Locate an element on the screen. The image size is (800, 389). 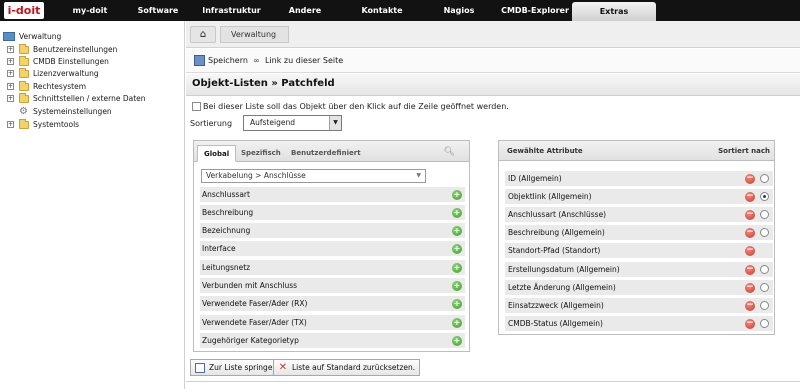
available-attribute-row: Anschlussart + is located at coordinates (332, 194).